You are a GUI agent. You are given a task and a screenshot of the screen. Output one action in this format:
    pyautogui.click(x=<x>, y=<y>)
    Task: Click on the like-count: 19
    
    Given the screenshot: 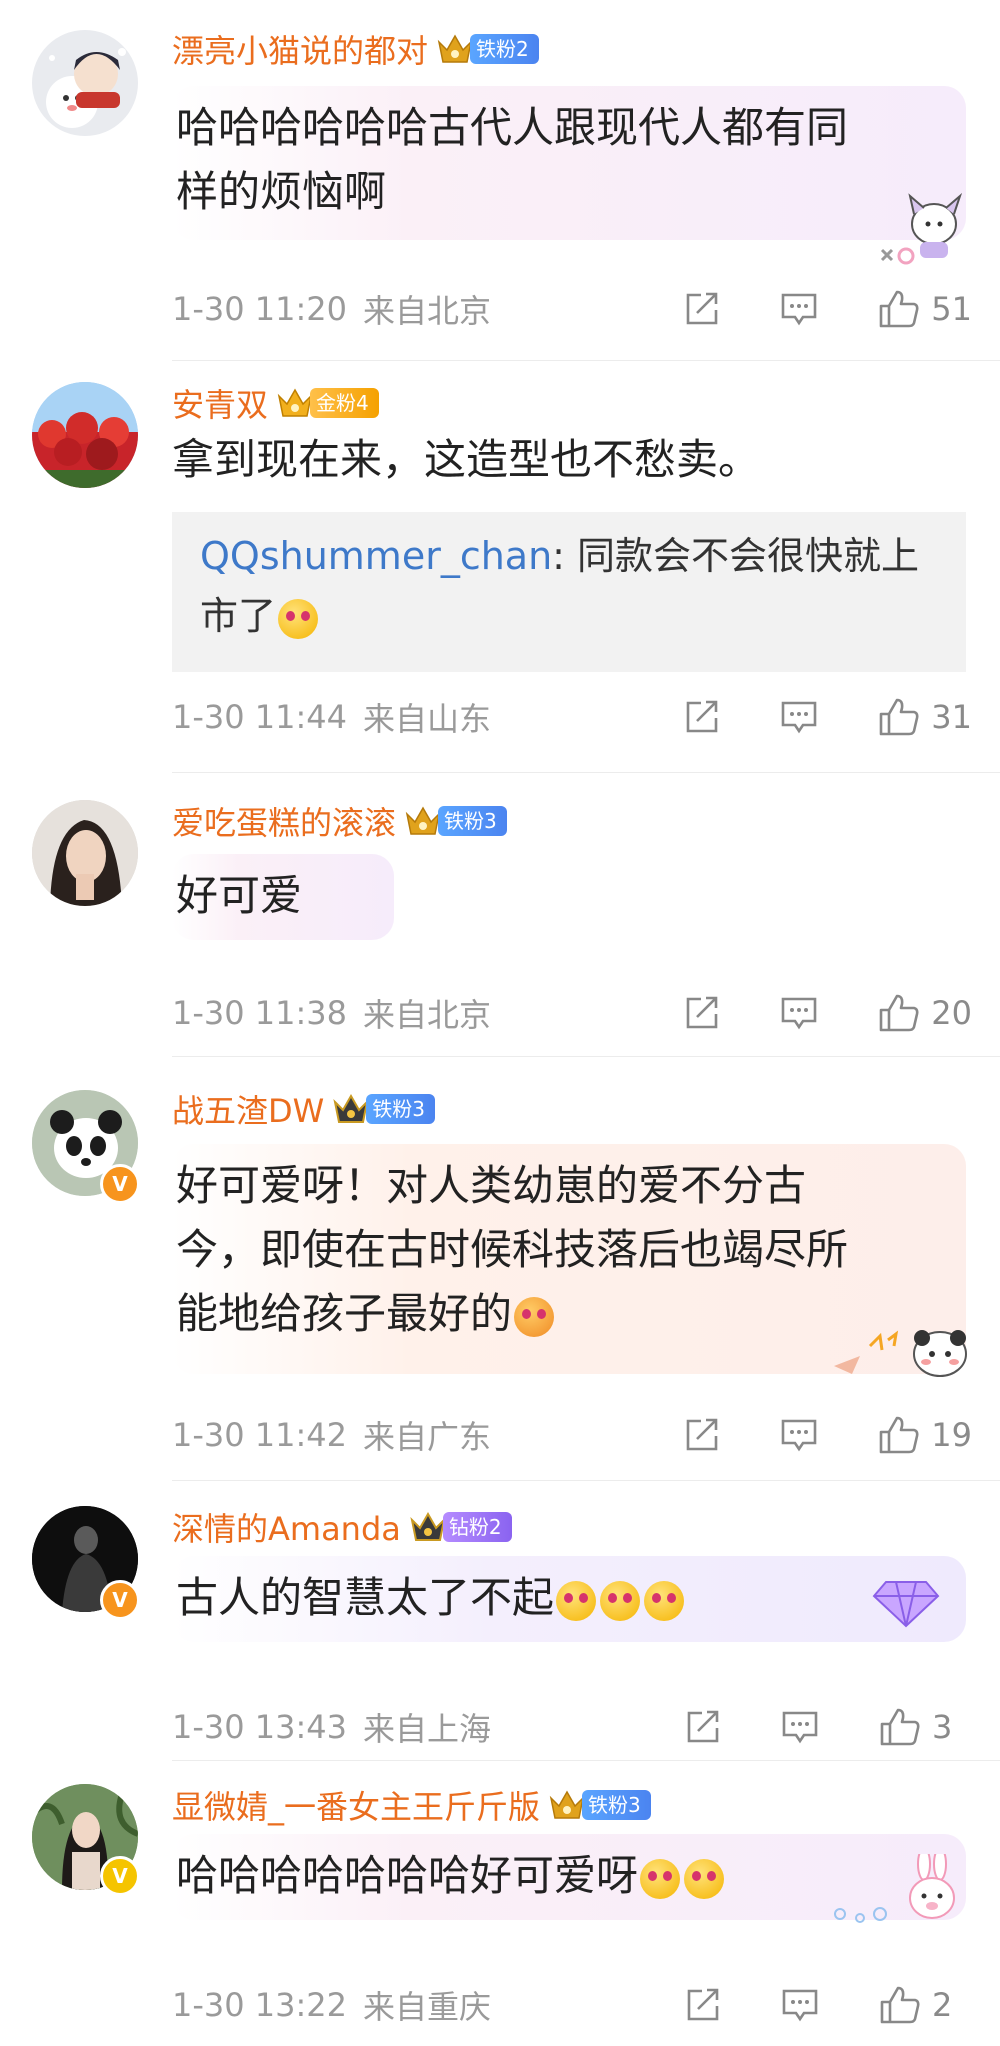 What is the action you would take?
    pyautogui.click(x=951, y=1435)
    